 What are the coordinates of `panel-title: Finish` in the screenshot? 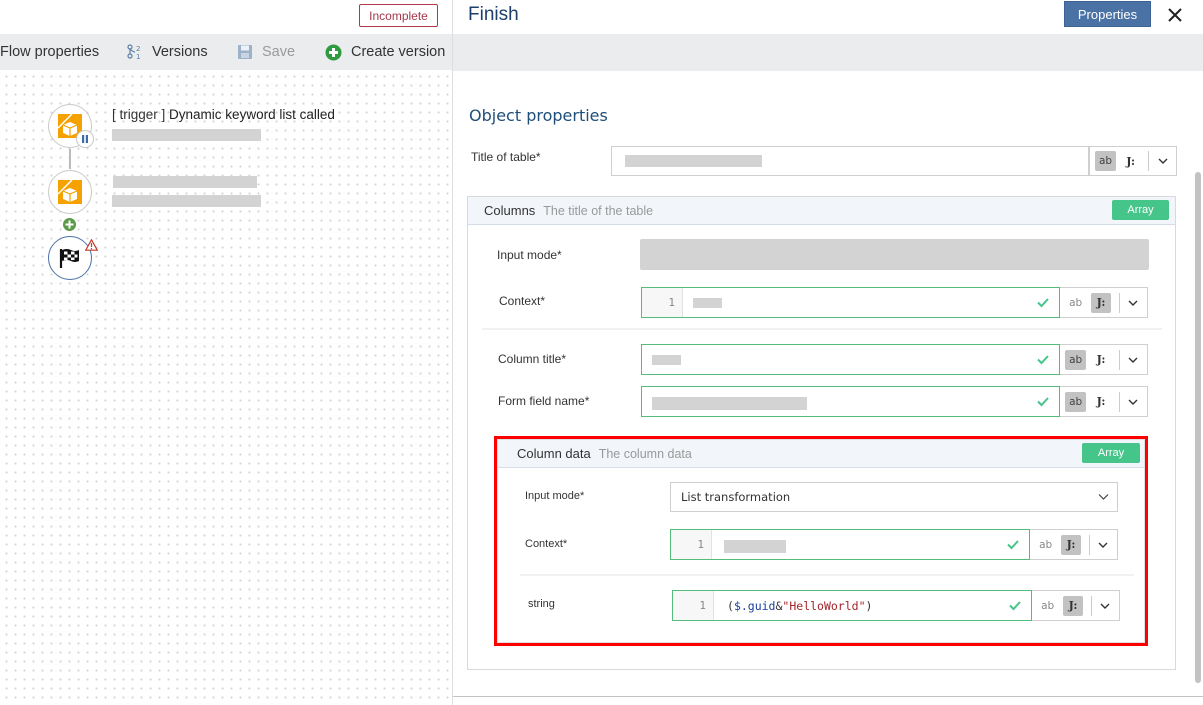 It's located at (493, 14).